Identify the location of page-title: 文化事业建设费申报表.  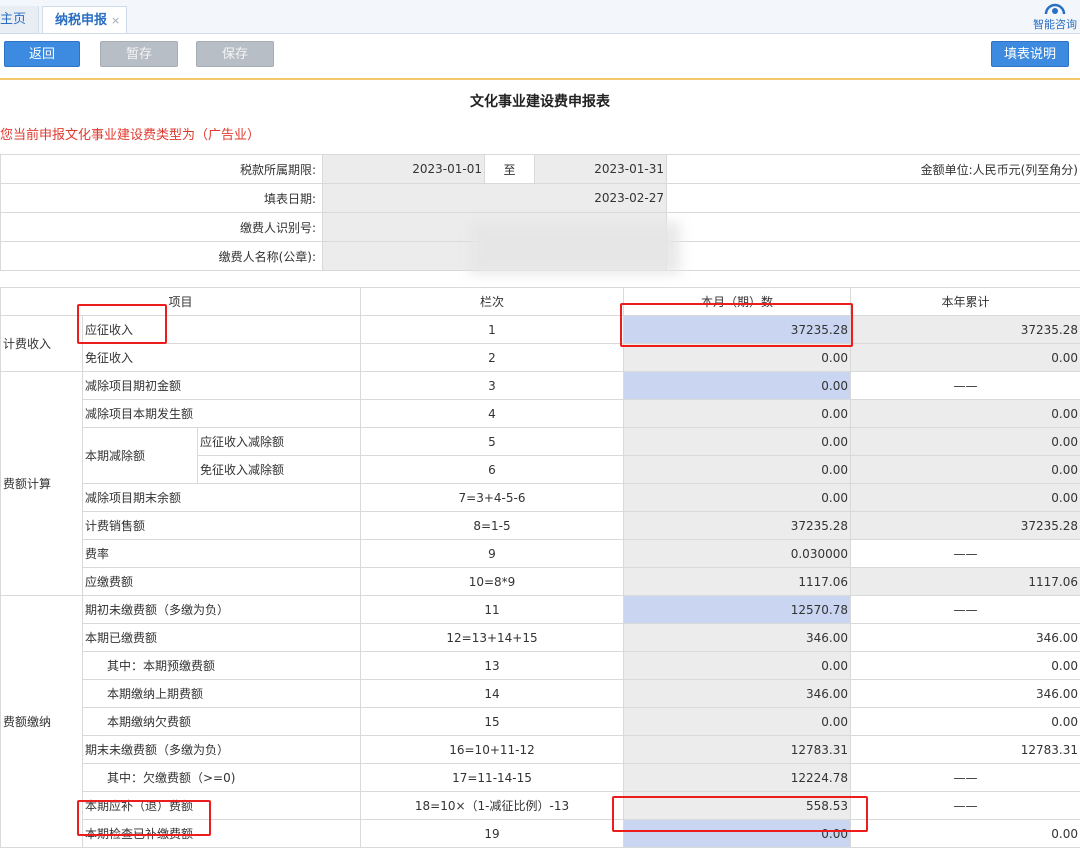
(540, 102).